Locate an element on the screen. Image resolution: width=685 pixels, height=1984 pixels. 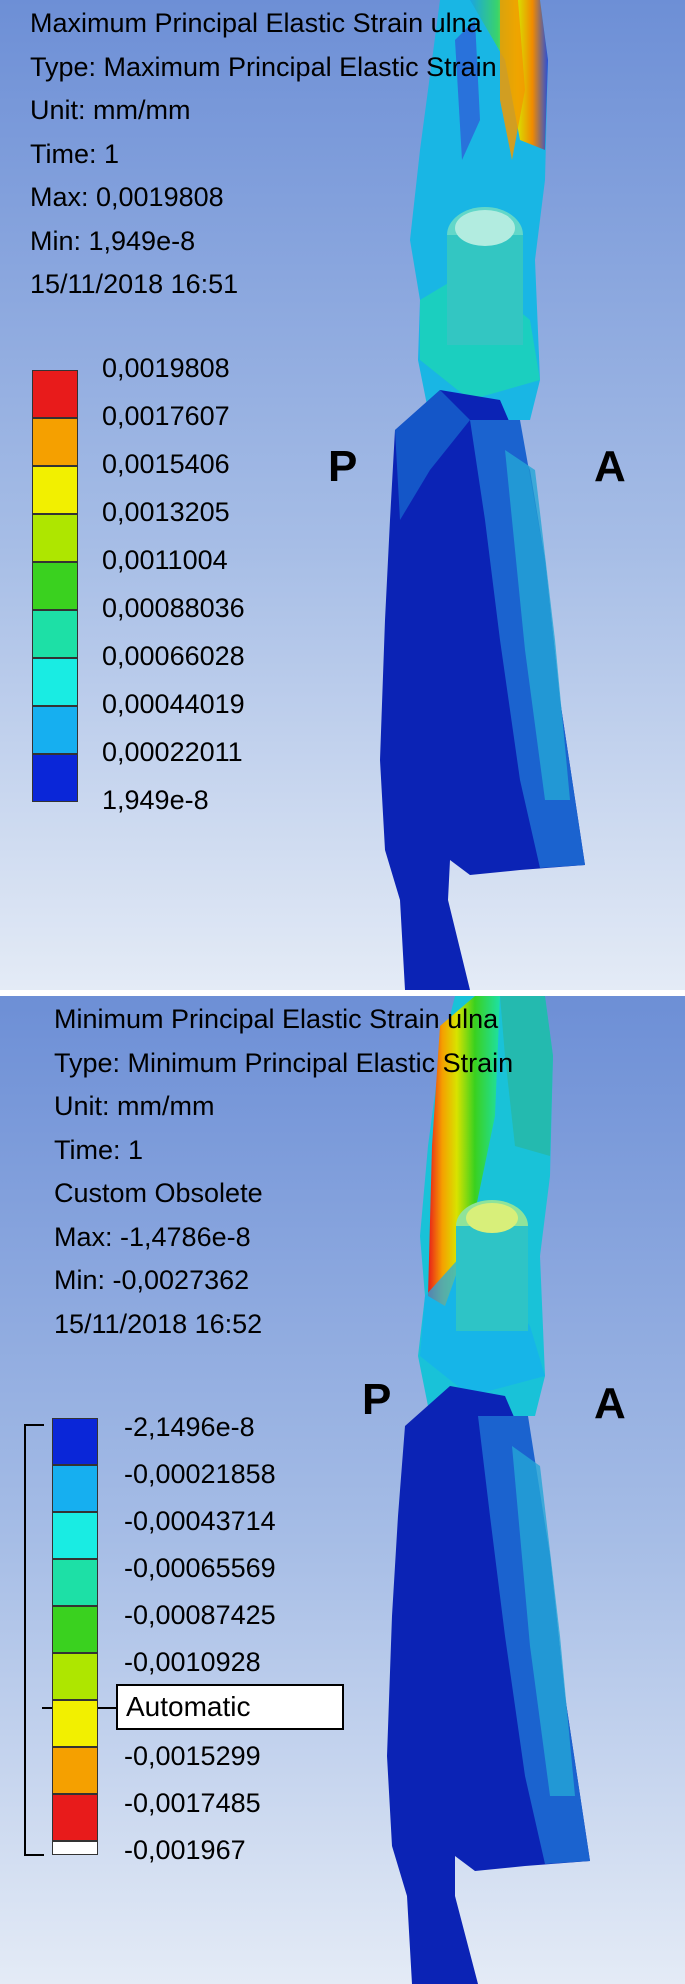
legend-label: -0,00043714 is located at coordinates (200, 1521).